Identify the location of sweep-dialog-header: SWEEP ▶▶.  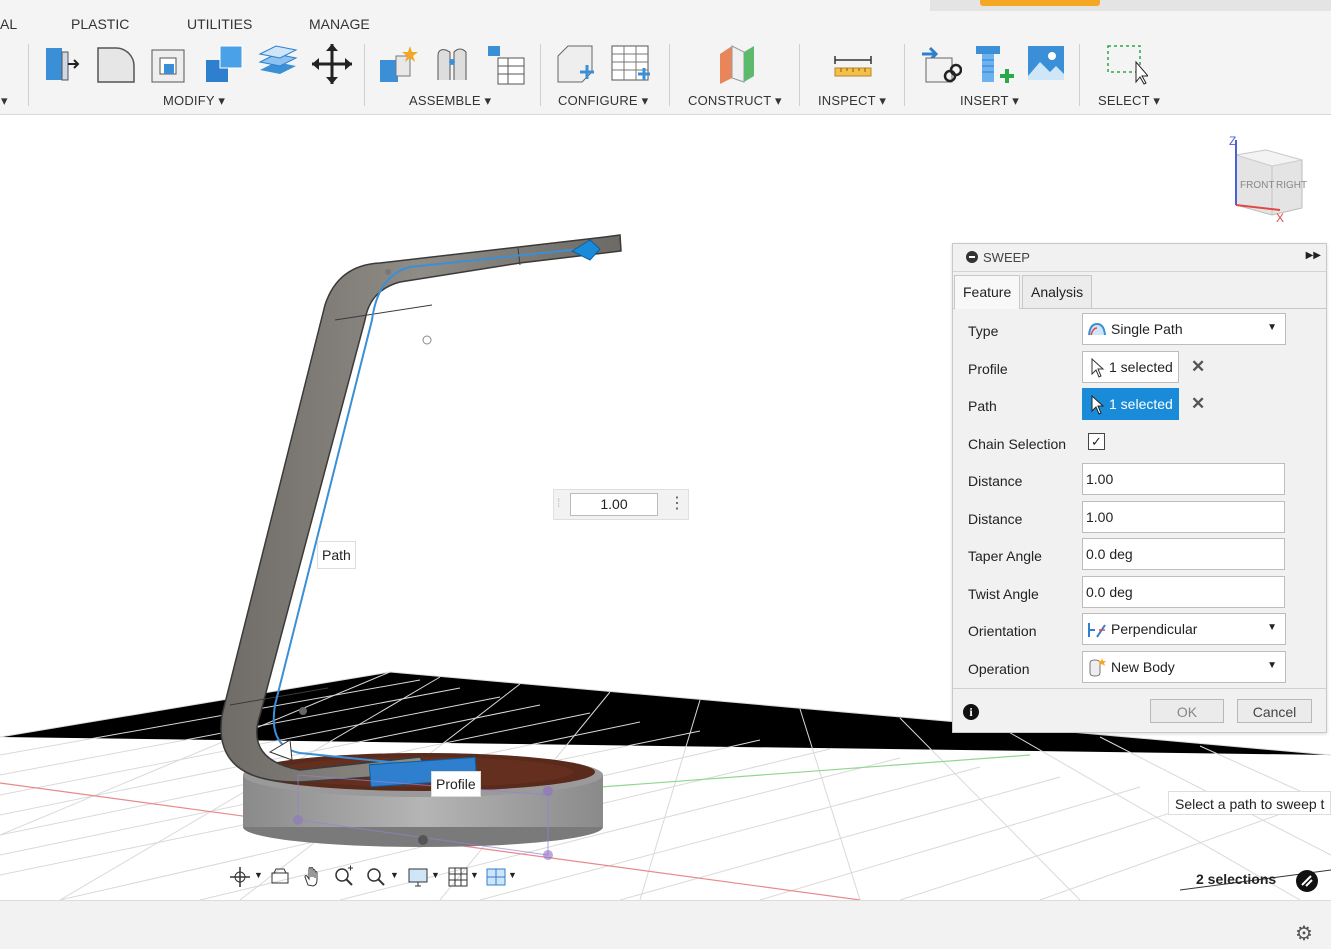
(1139, 258).